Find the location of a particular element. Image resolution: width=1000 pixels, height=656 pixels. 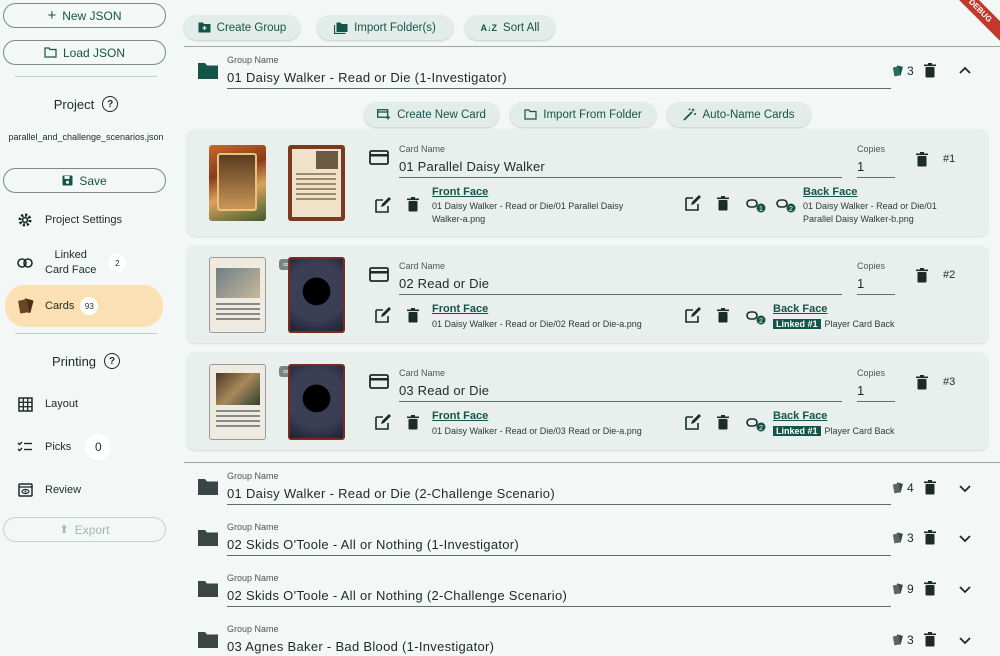

nav-review: Review is located at coordinates (84, 490).